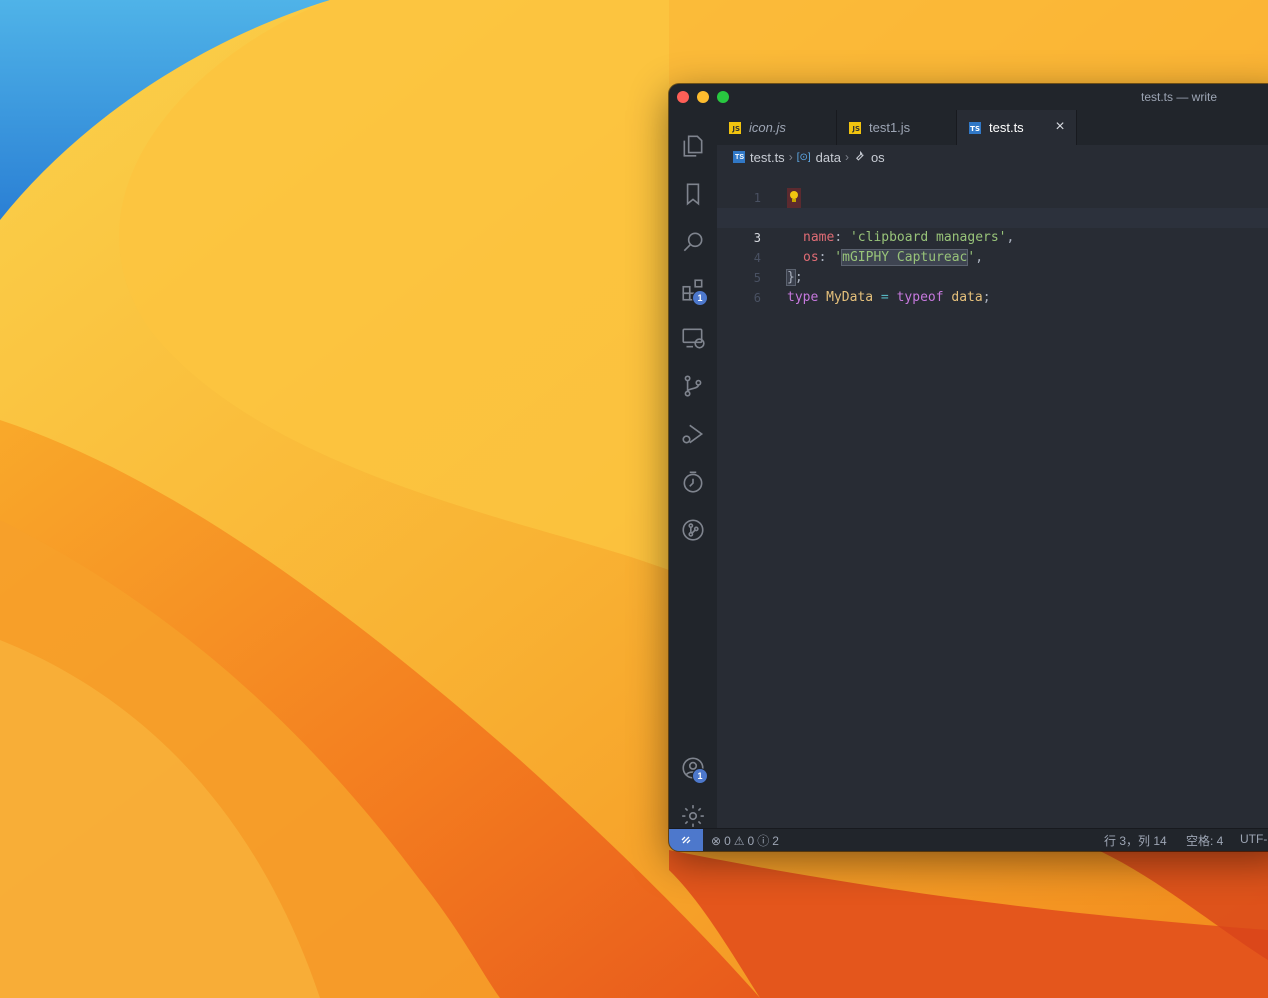  Describe the element at coordinates (693, 482) in the screenshot. I see `timeline-icon` at that location.